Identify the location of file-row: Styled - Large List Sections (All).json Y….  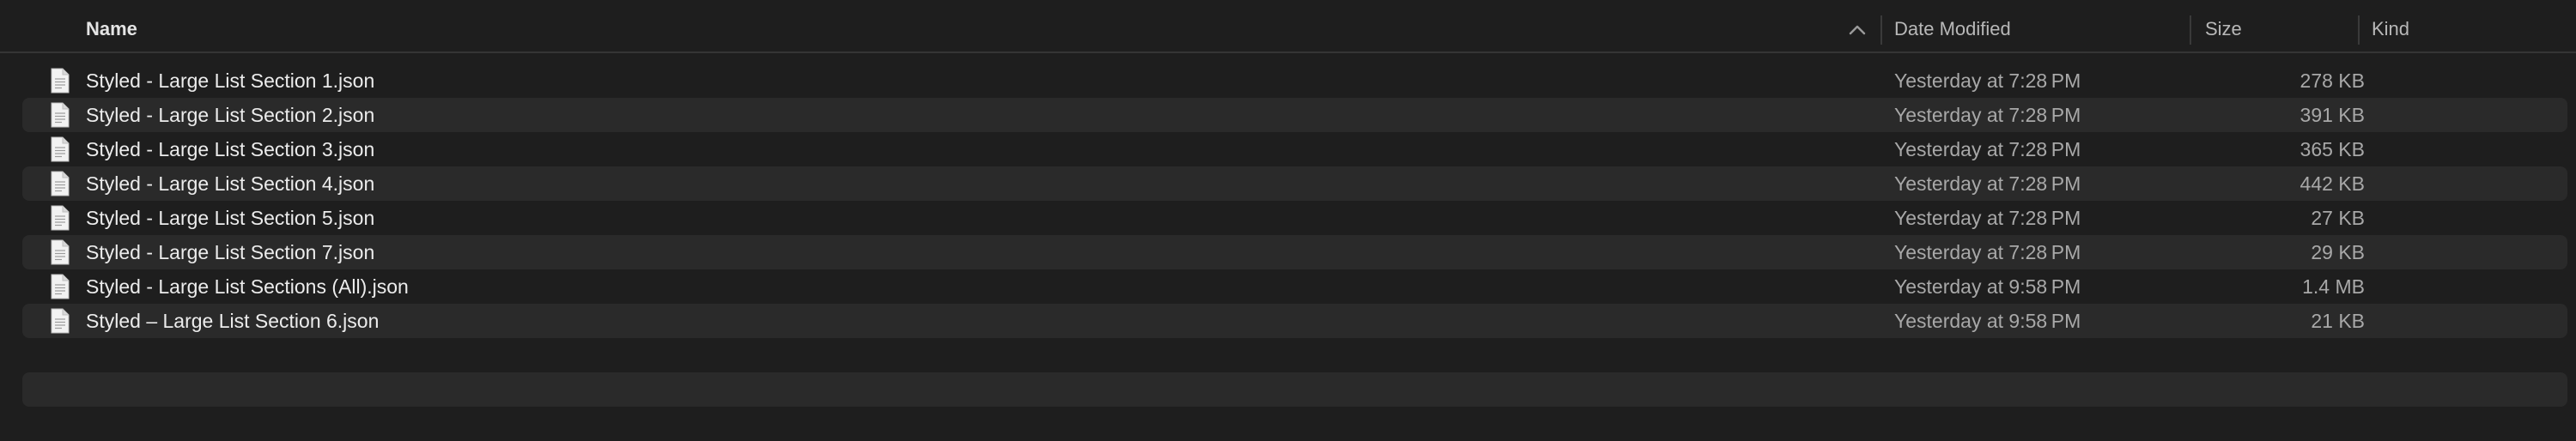
(1294, 286).